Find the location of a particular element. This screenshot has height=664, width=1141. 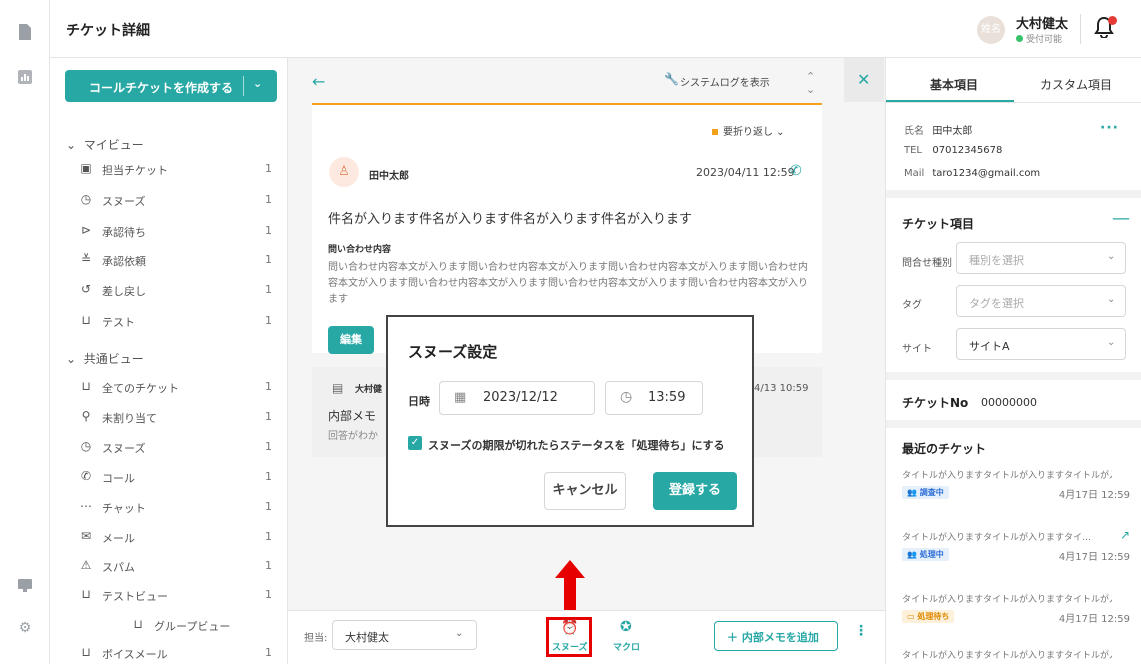

assigned-ticket-icon: ▣ is located at coordinates (86, 168).